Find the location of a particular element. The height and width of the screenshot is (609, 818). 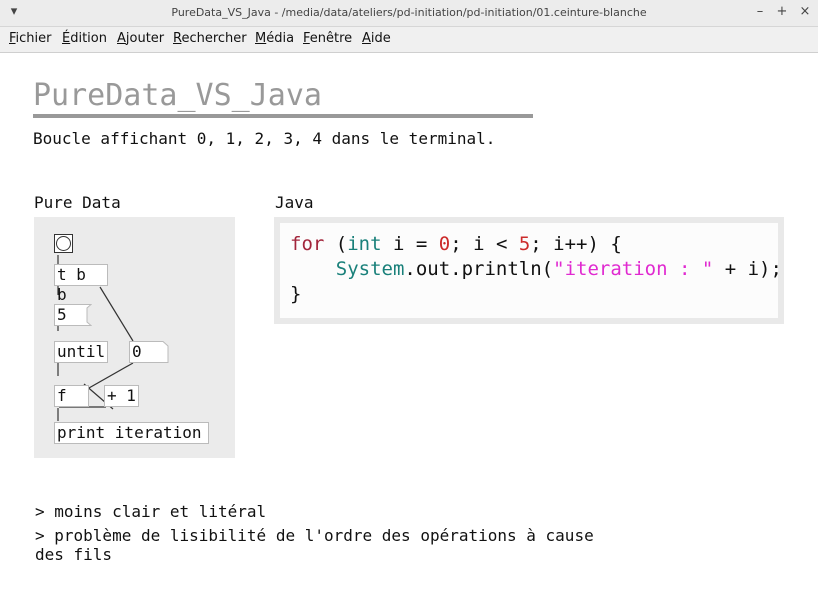

note-2-cont: des fils is located at coordinates (74, 554).